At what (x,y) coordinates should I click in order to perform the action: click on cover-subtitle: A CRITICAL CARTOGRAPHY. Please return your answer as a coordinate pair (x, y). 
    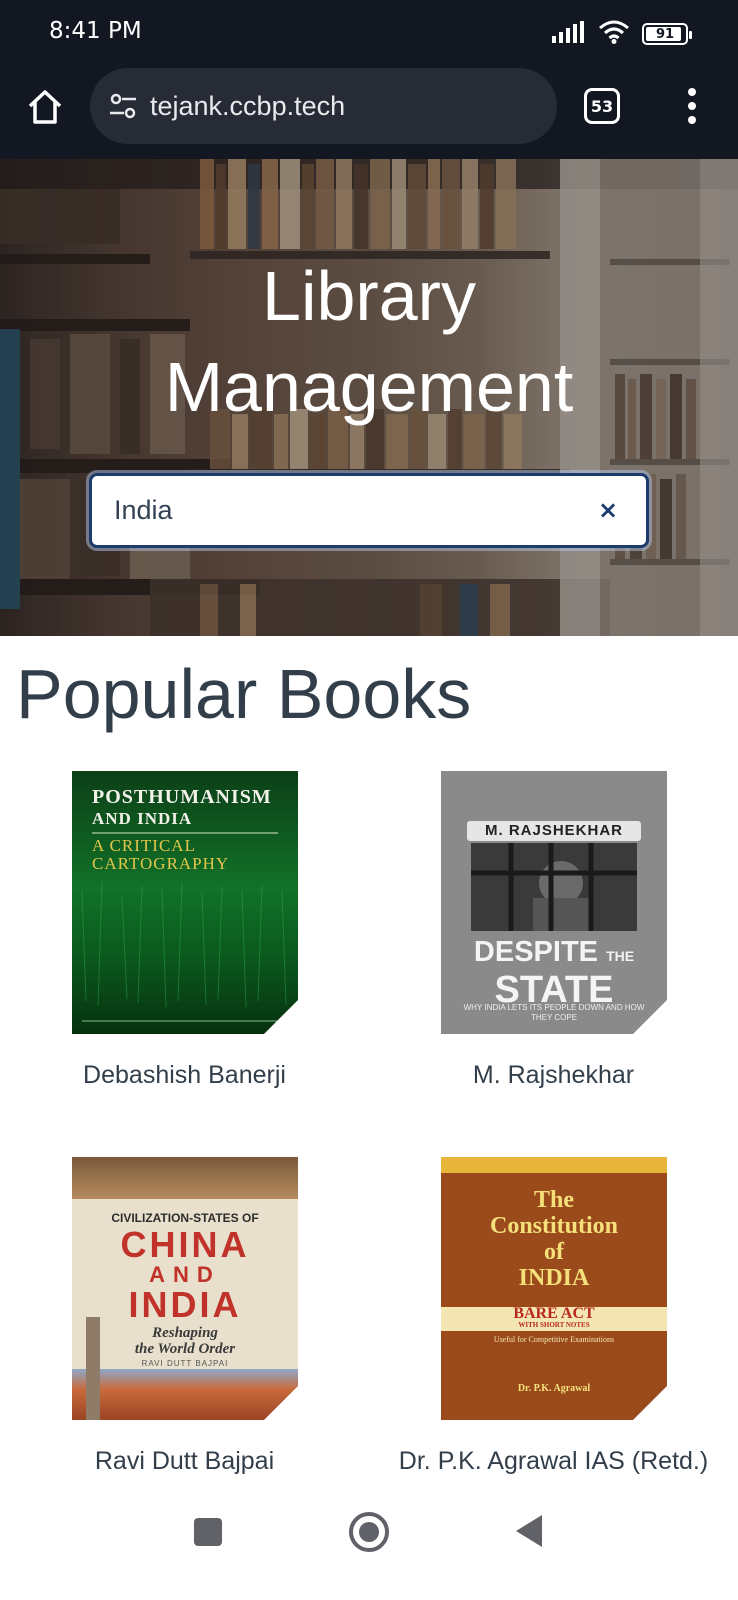
    Looking at the image, I should click on (195, 855).